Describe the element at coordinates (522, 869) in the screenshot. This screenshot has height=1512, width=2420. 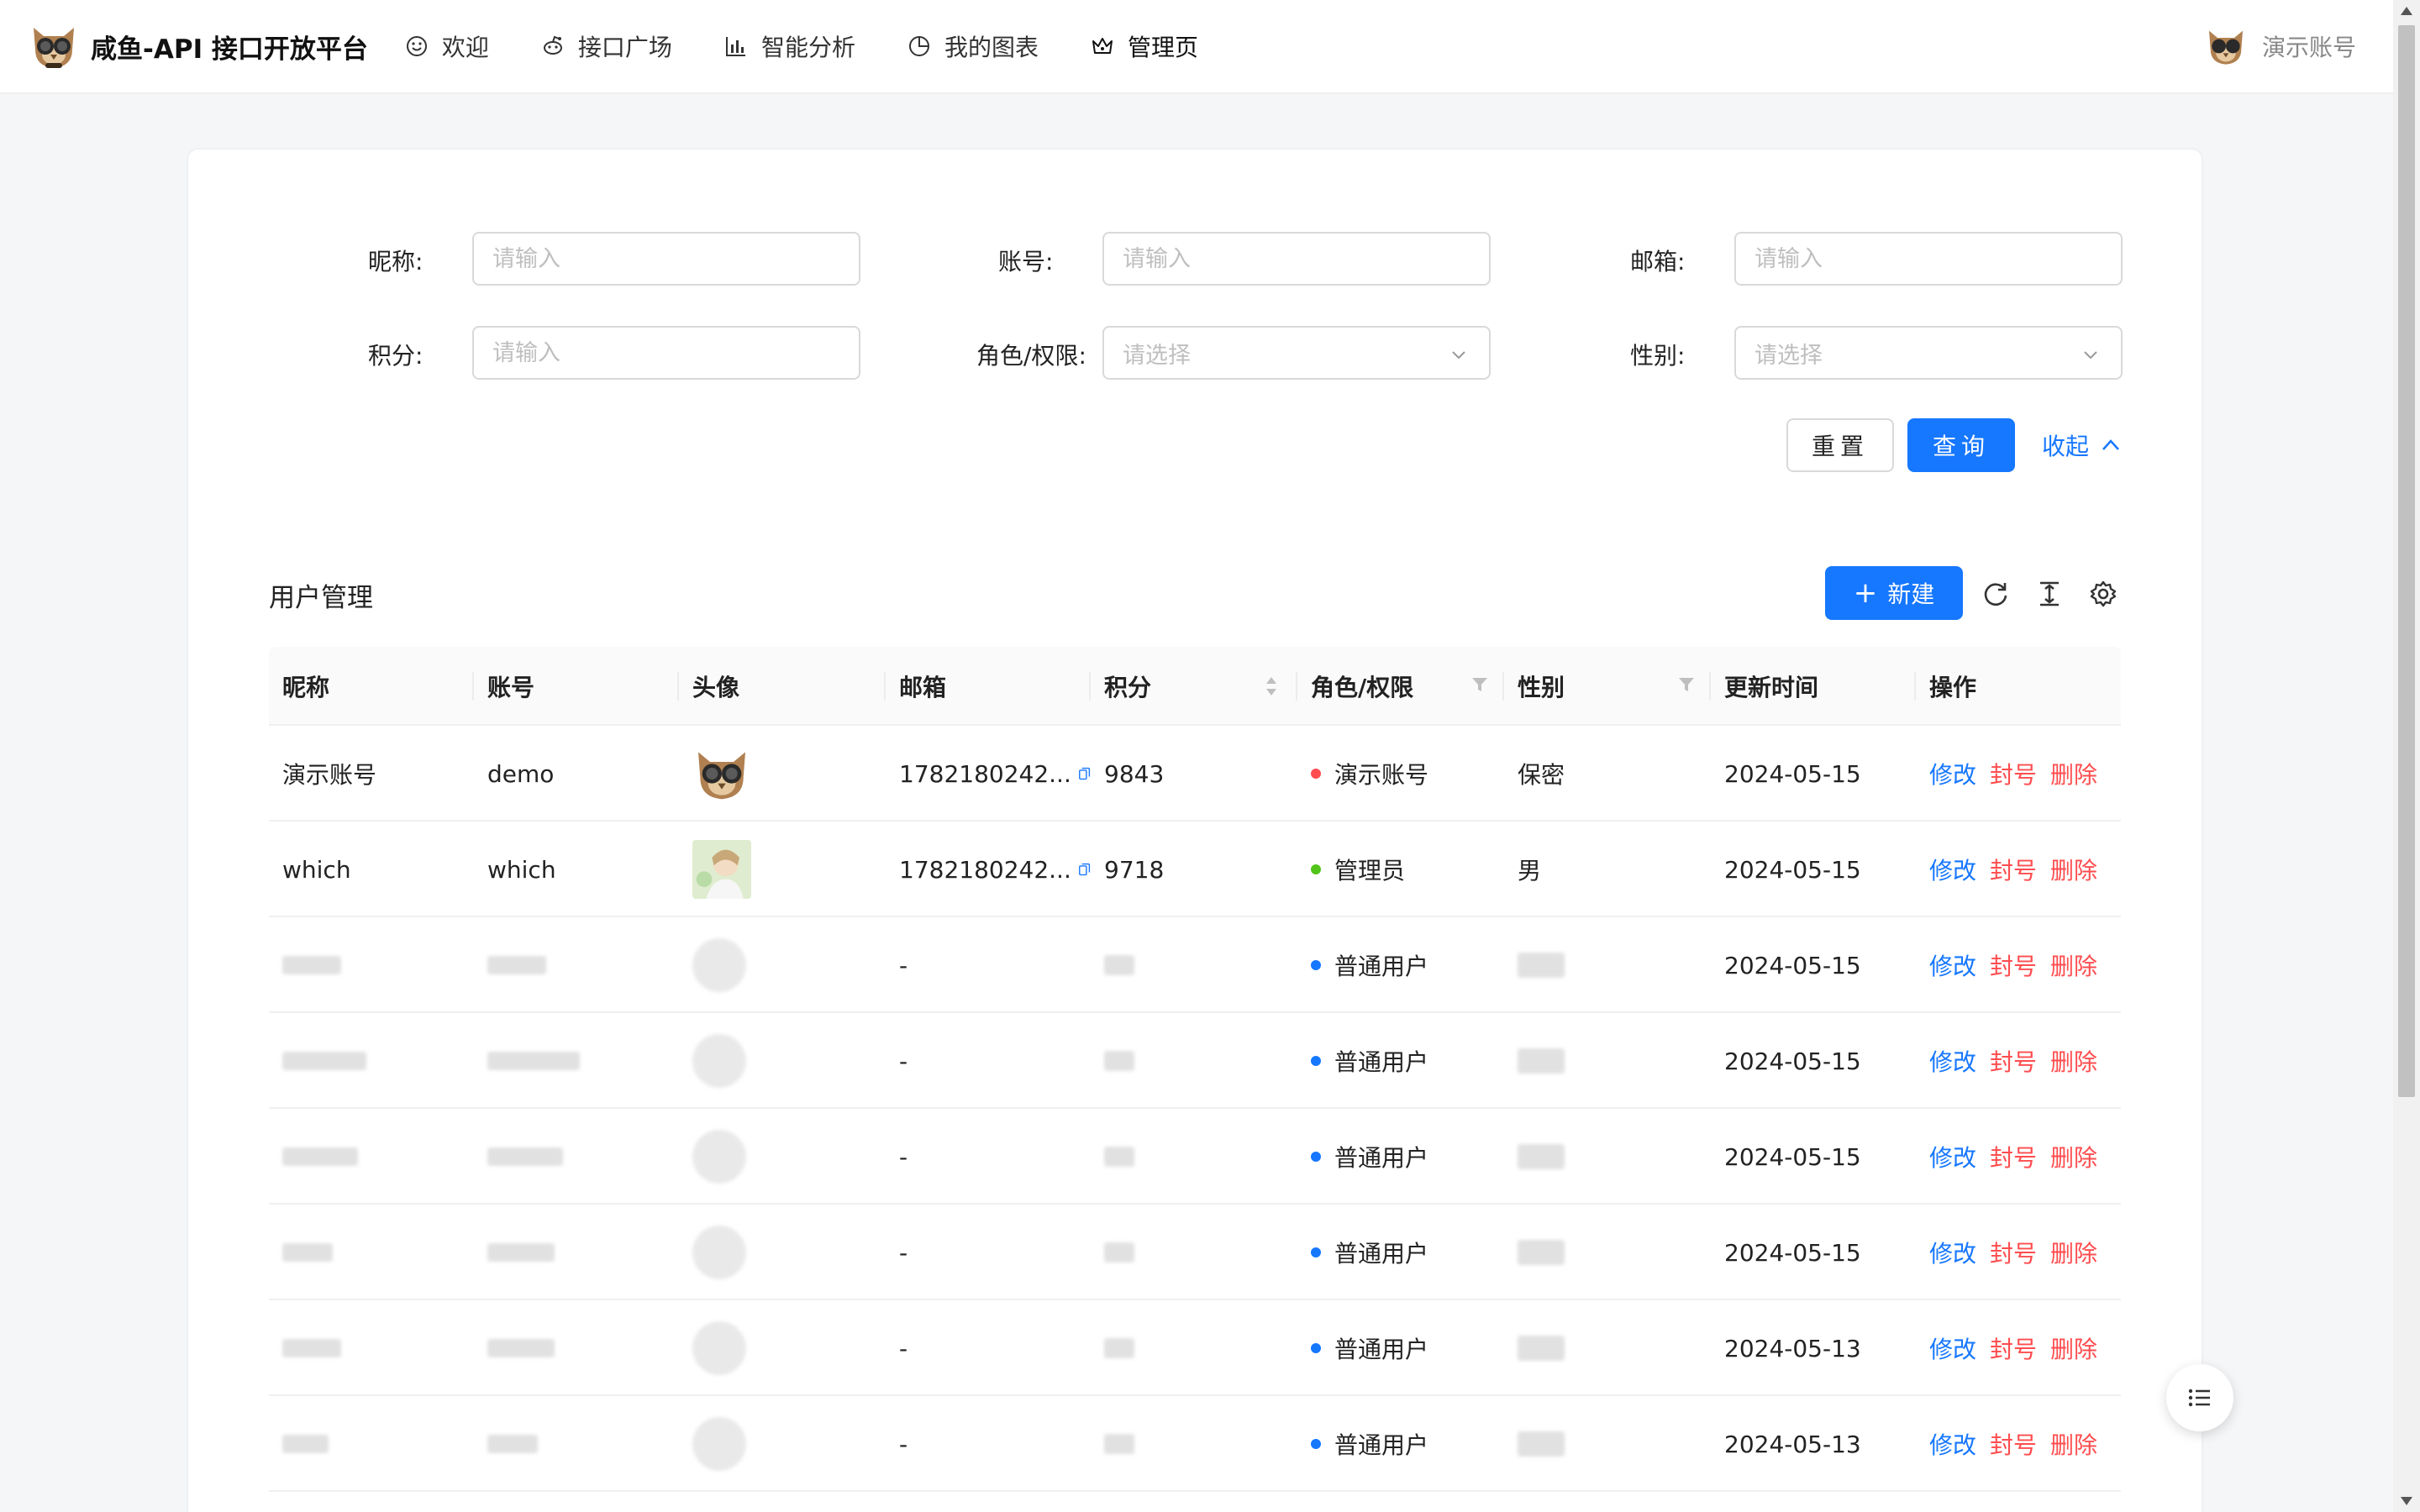
I see `cell-account: which` at that location.